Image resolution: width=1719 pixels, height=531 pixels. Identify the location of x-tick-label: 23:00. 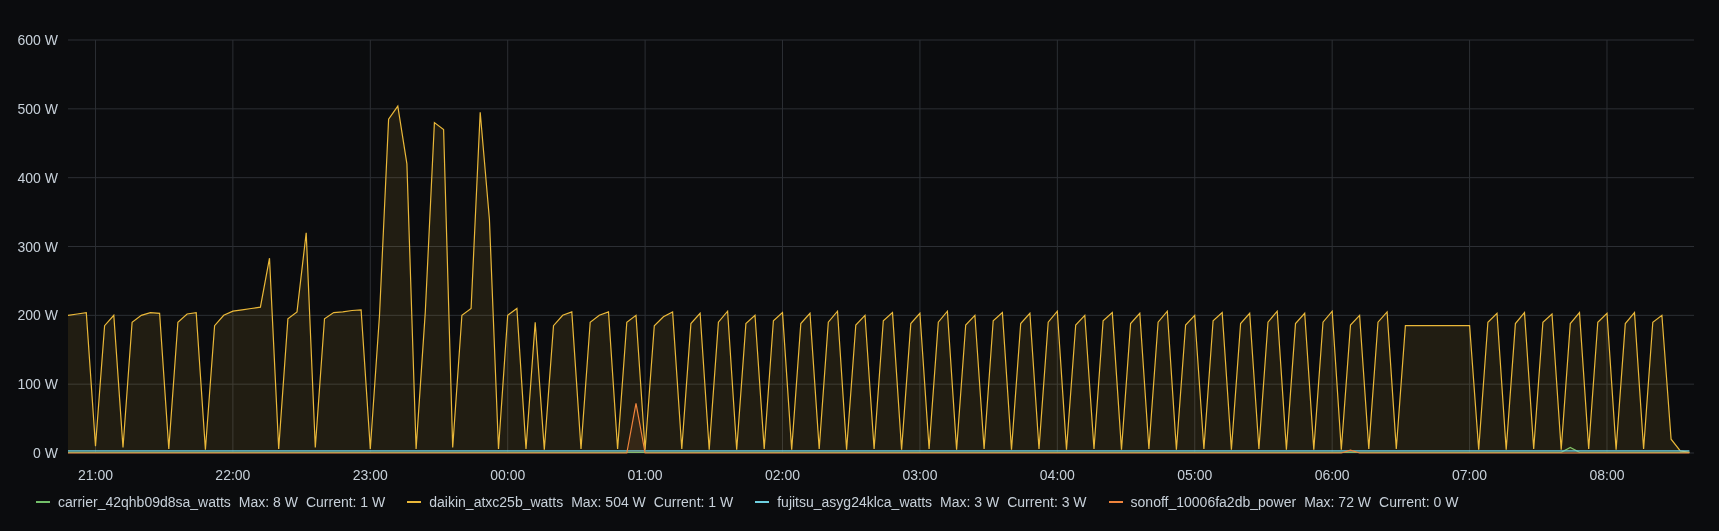
(370, 475).